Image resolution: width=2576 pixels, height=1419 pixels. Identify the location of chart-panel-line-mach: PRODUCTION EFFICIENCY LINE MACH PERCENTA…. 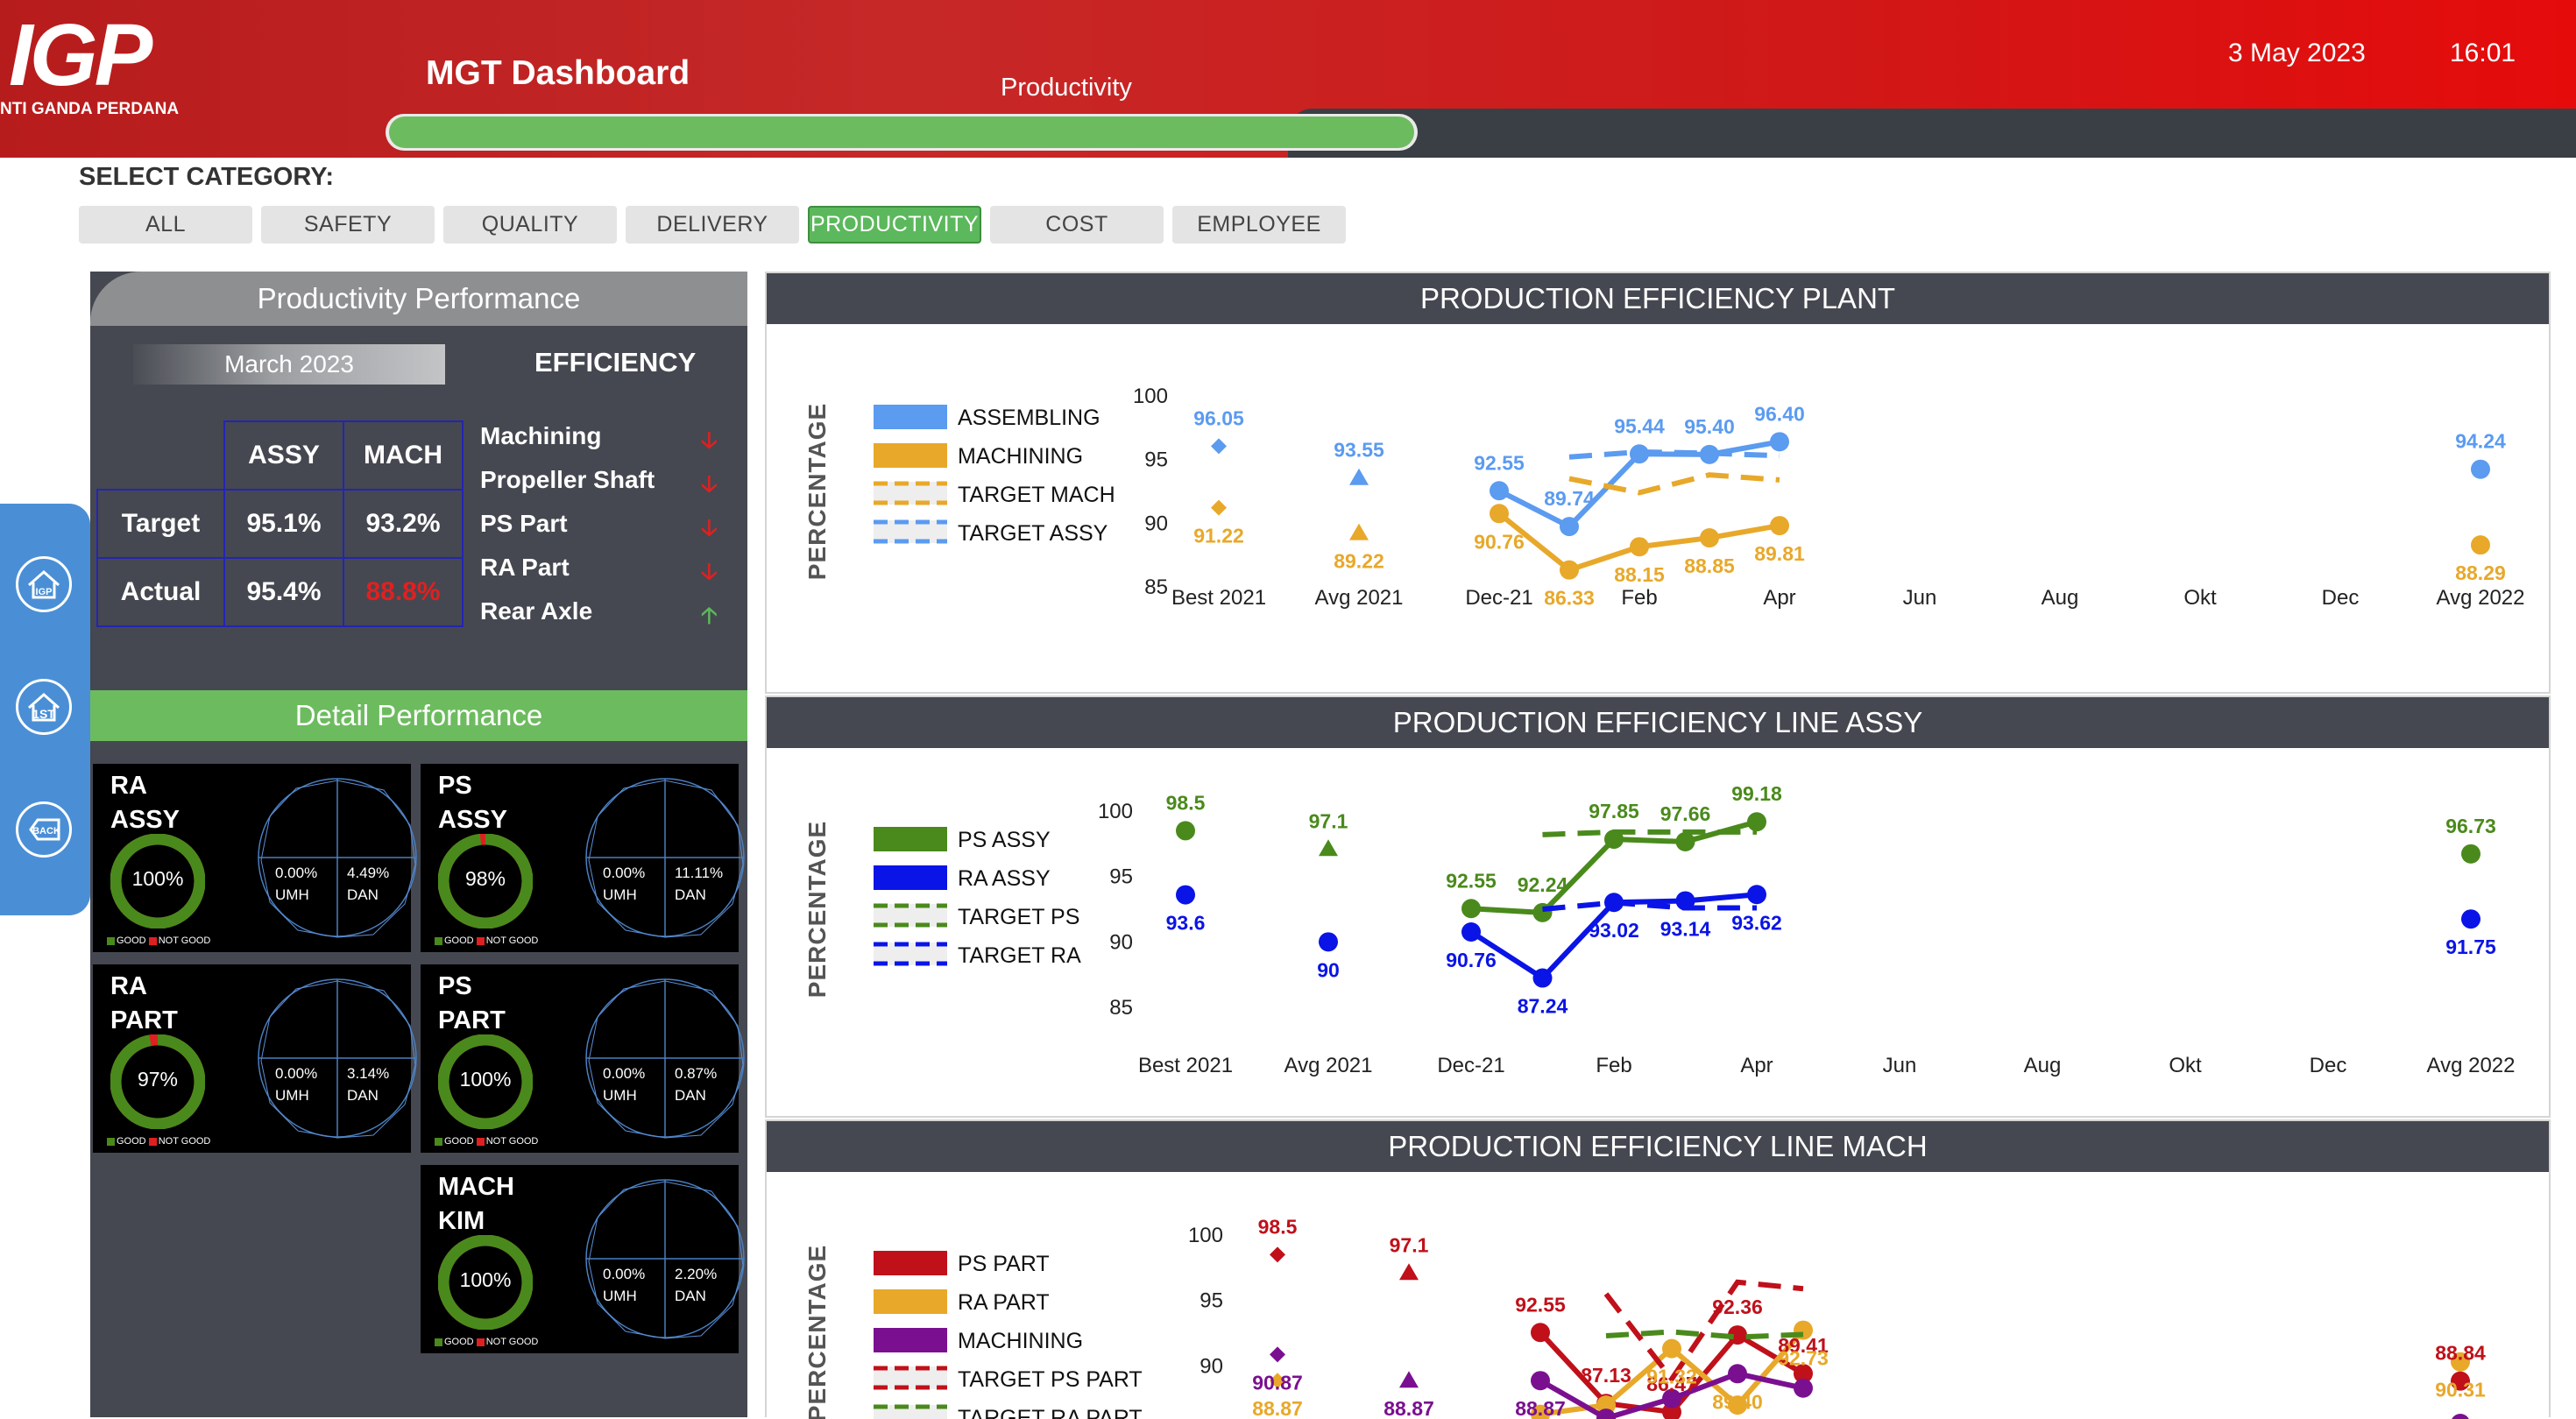
(1658, 1269).